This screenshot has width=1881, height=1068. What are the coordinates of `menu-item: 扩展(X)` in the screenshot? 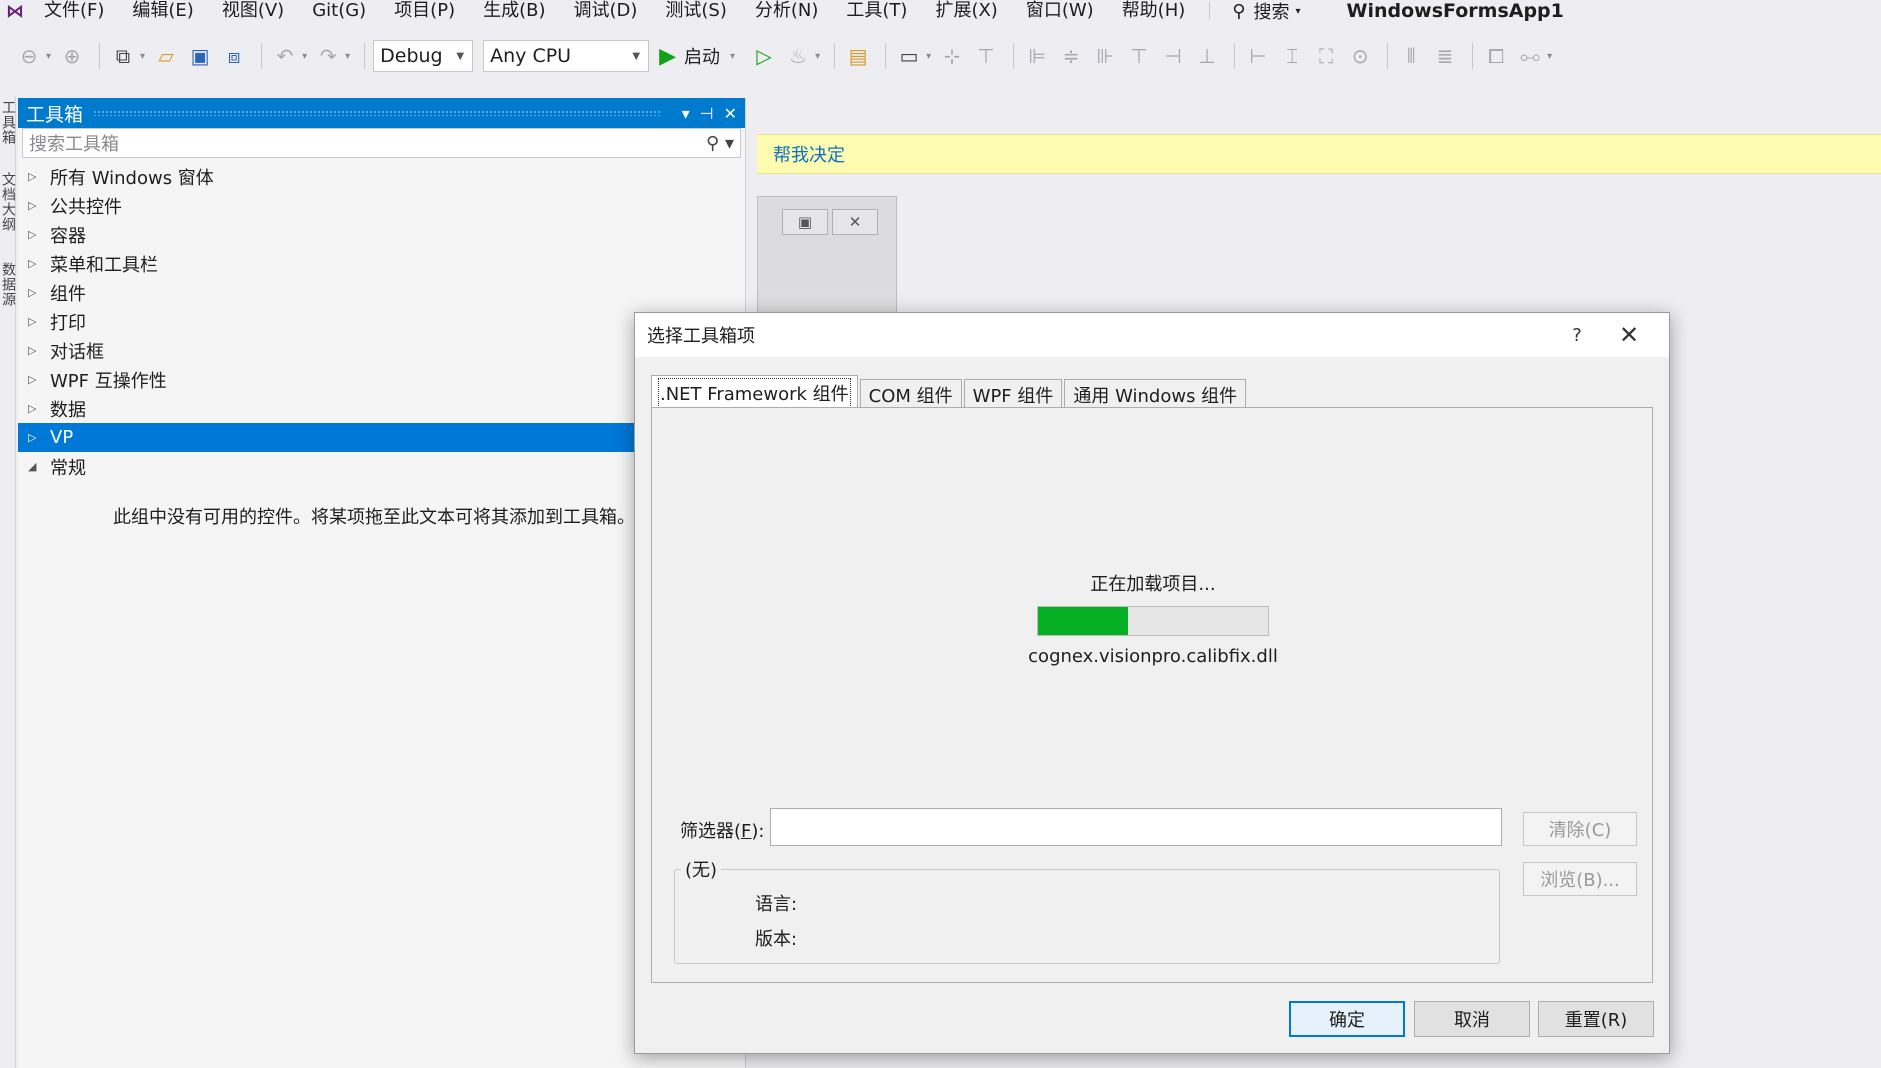 It's located at (966, 11).